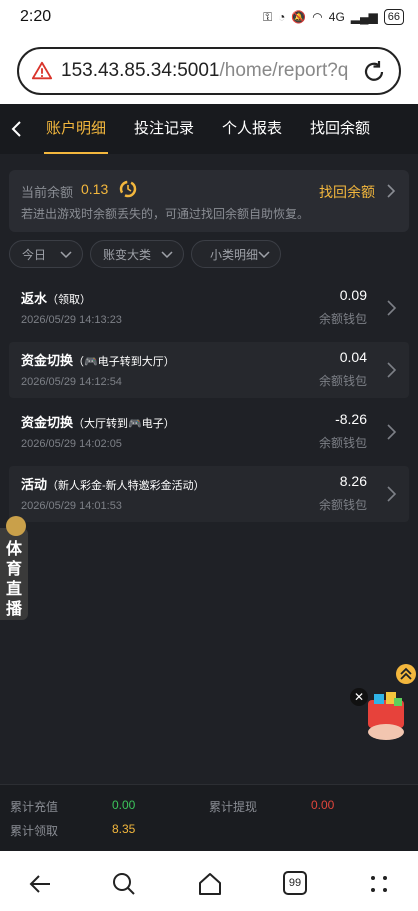 This screenshot has height=911, width=418. I want to click on browser-toolbar: 153.43.85.34:5001/home/report?q, so click(209, 70).